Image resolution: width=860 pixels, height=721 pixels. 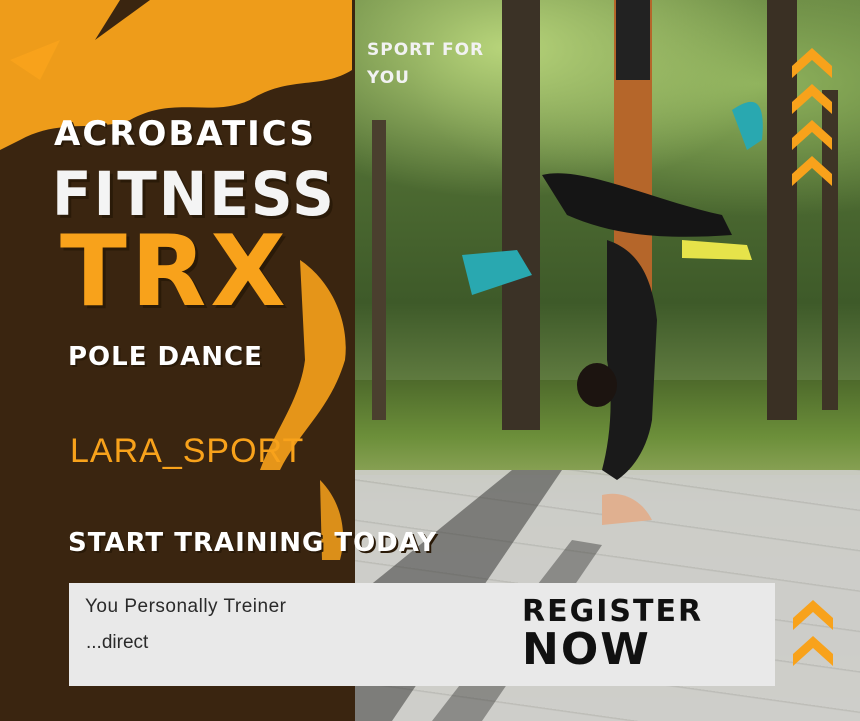 What do you see at coordinates (633, 40) in the screenshot?
I see `pole-top` at bounding box center [633, 40].